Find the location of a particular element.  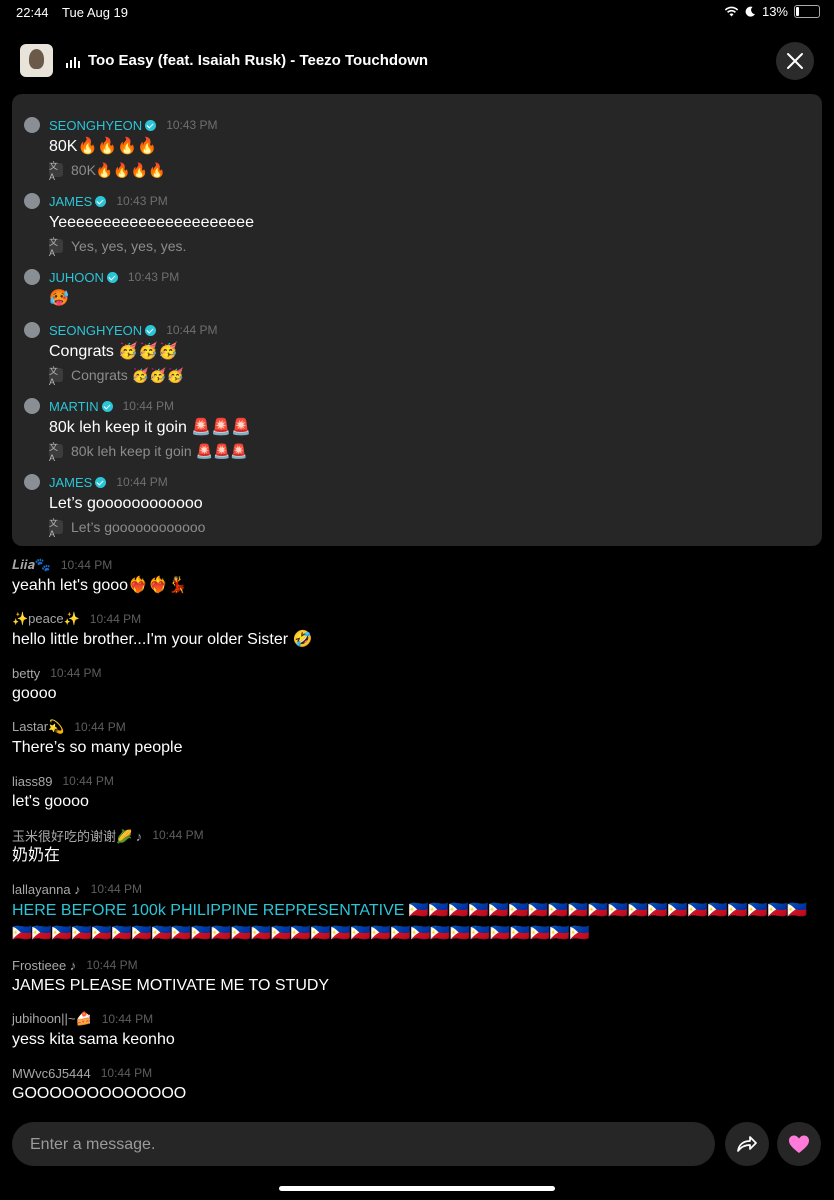

username: Frostieee ♪ is located at coordinates (44, 965).